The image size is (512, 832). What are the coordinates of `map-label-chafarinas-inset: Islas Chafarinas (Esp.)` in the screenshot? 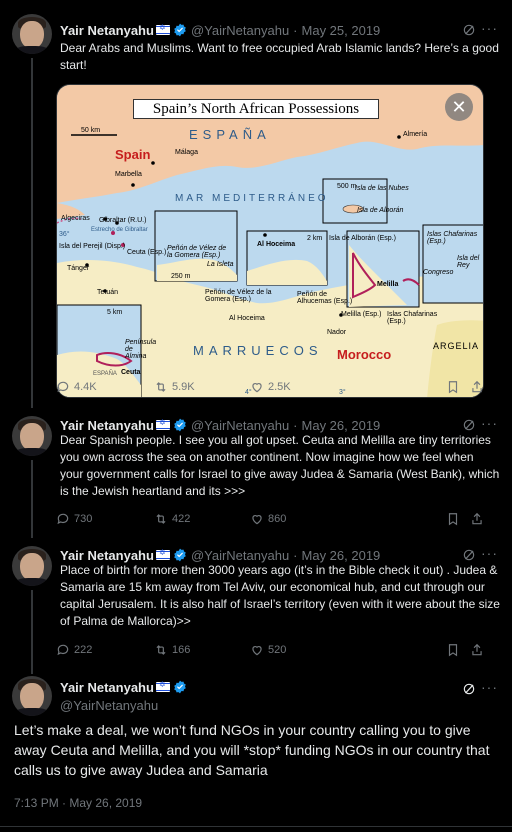 It's located at (452, 238).